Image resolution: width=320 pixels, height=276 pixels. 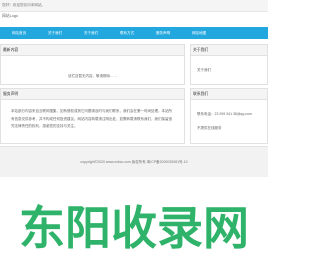 What do you see at coordinates (199, 33) in the screenshot?
I see `nav-item-sitemap: 网站地图` at bounding box center [199, 33].